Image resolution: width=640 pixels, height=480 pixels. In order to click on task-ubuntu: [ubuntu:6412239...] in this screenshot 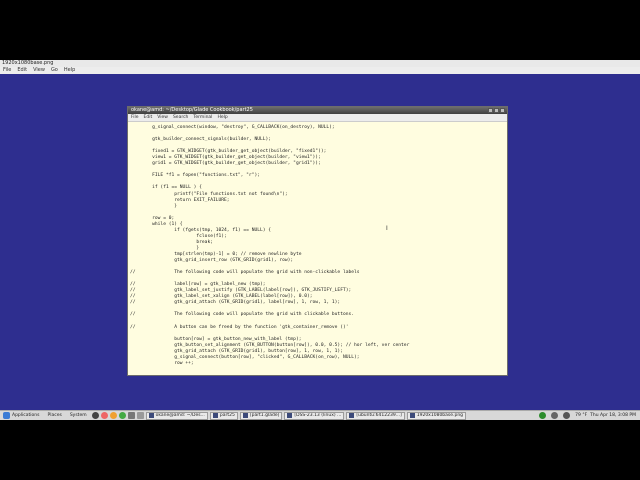, I will do `click(375, 415)`.